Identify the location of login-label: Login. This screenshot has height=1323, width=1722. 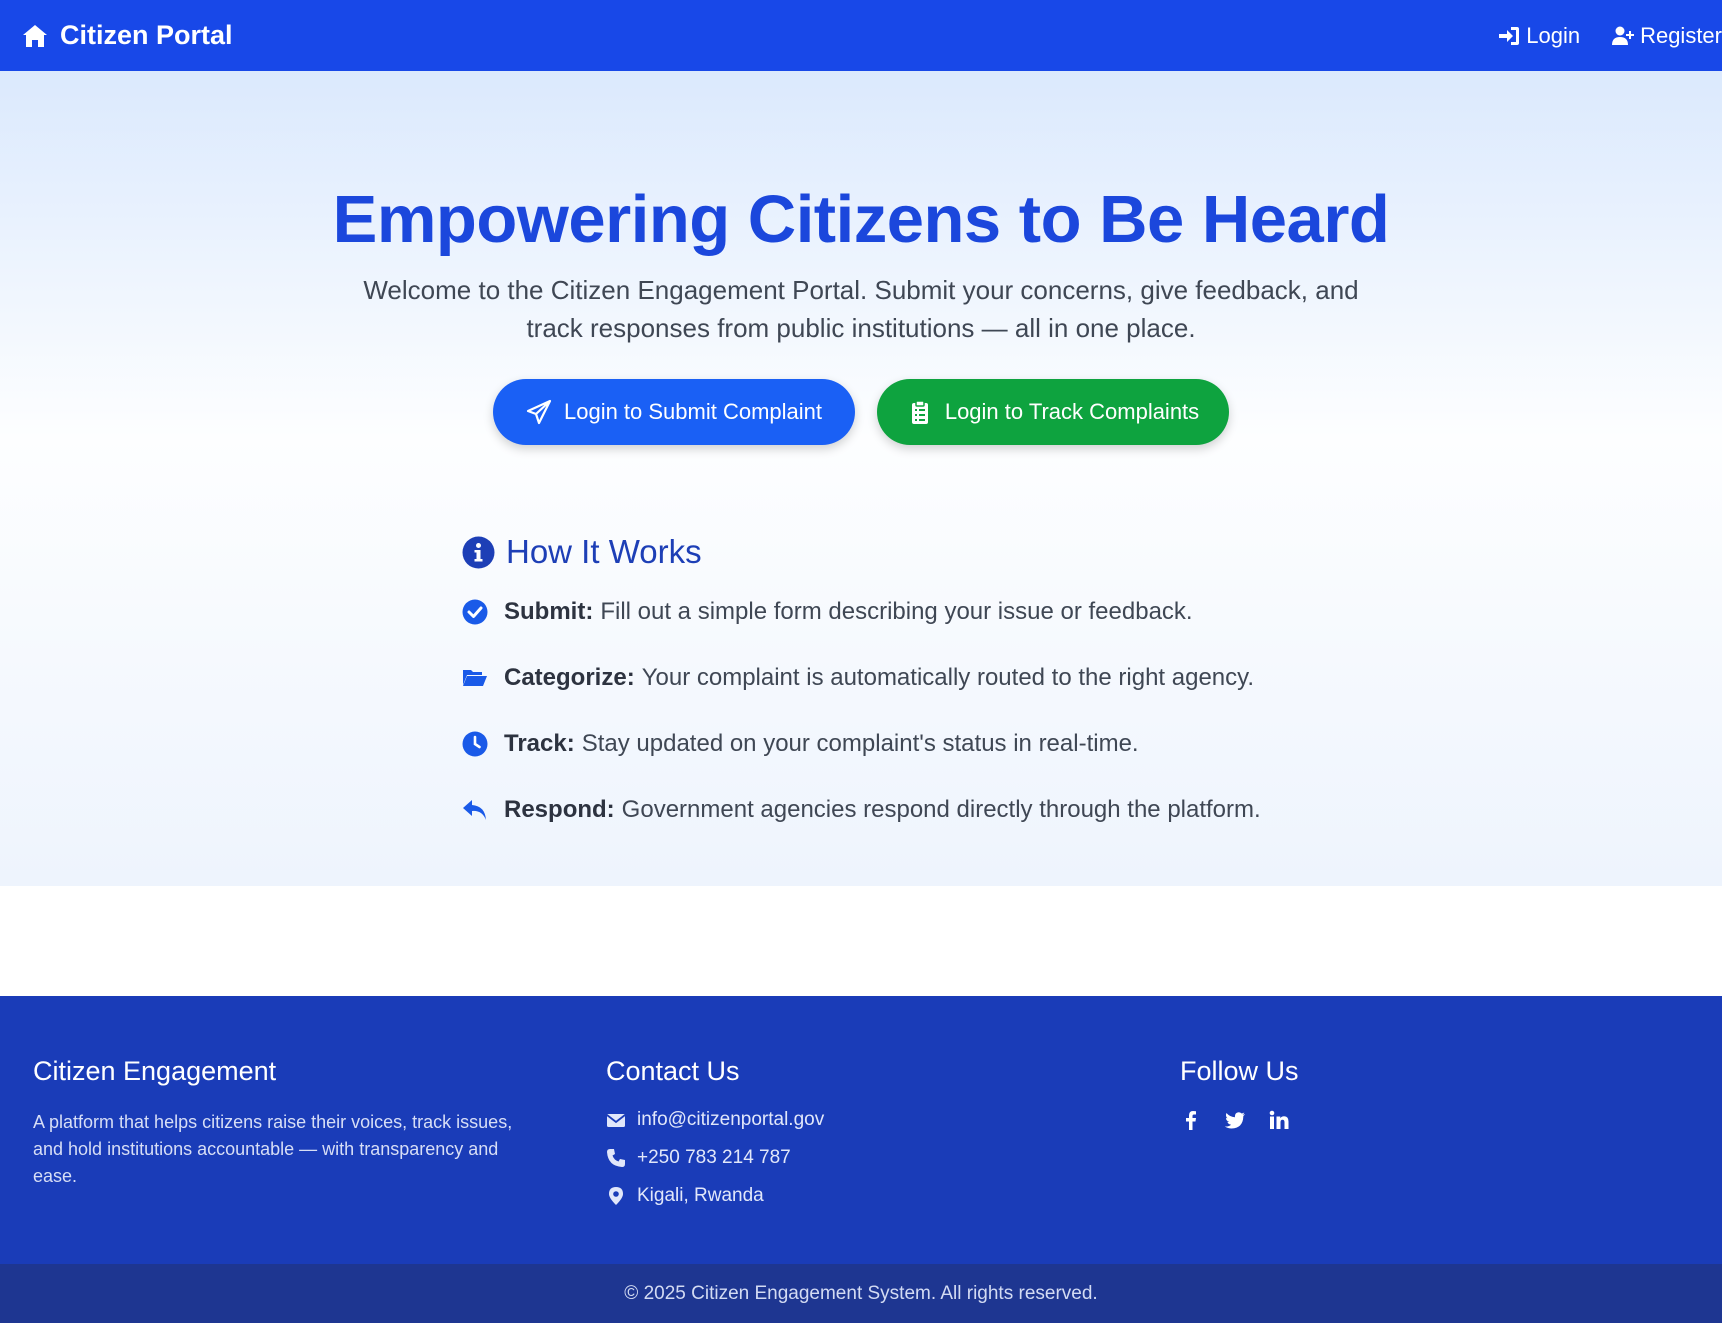
(1553, 35).